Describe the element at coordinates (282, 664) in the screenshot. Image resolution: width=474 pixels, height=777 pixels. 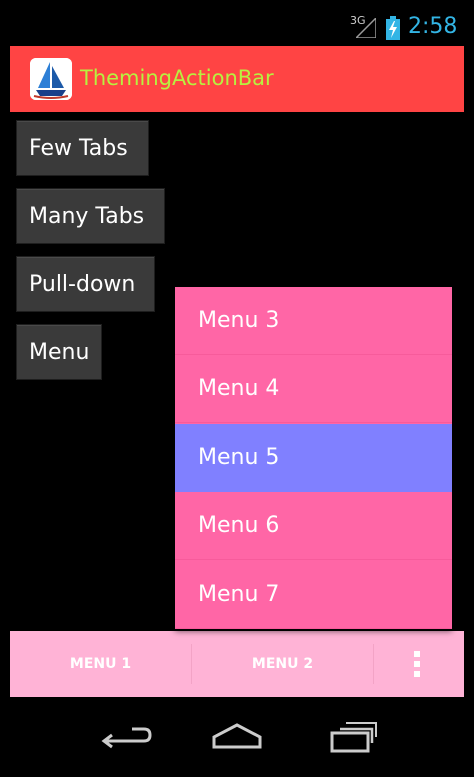
I see `menu-2-action: MENU 2` at that location.